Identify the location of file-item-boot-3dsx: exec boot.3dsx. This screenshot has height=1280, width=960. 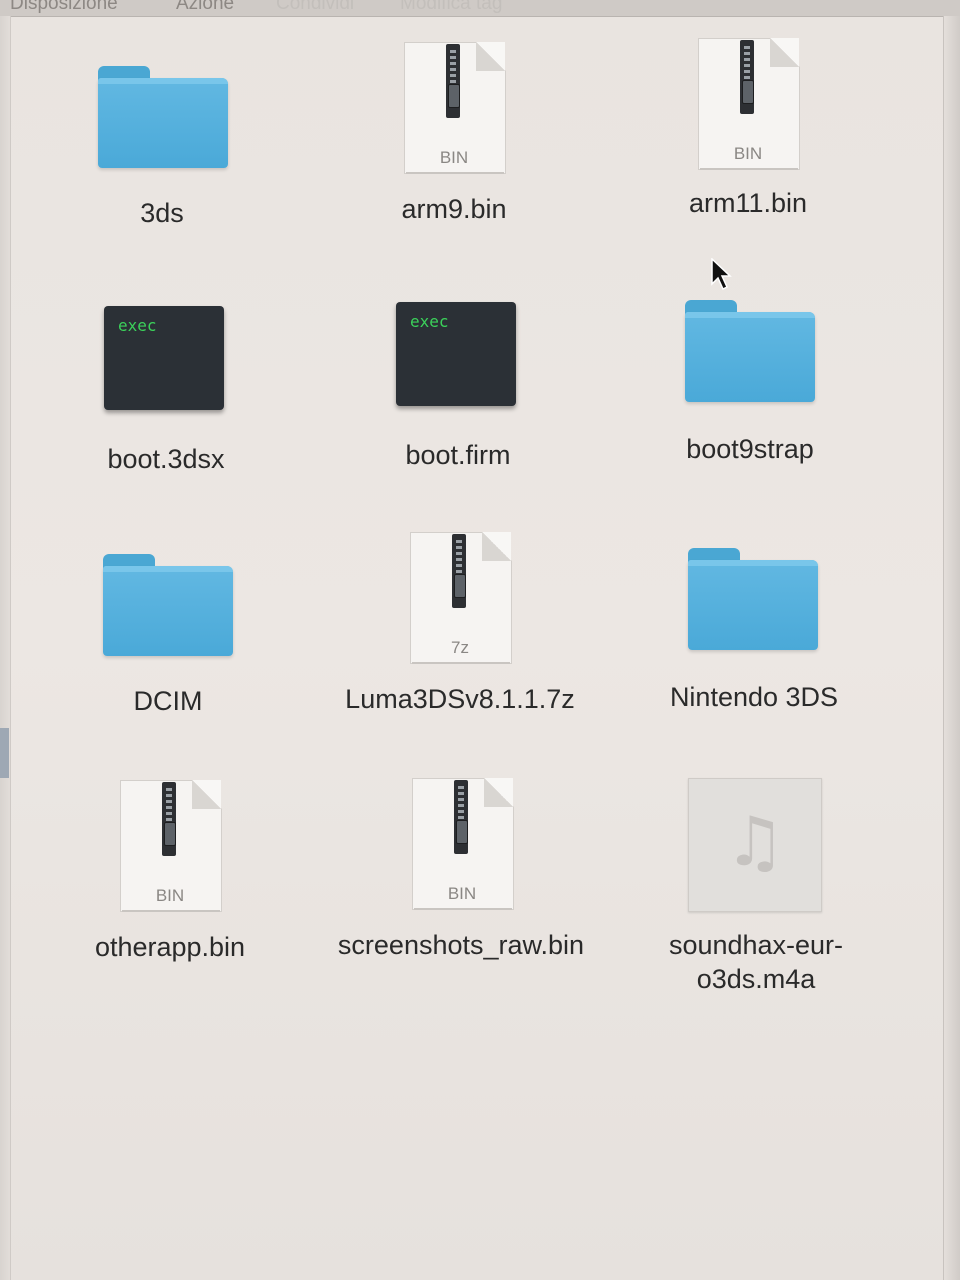
(166, 410).